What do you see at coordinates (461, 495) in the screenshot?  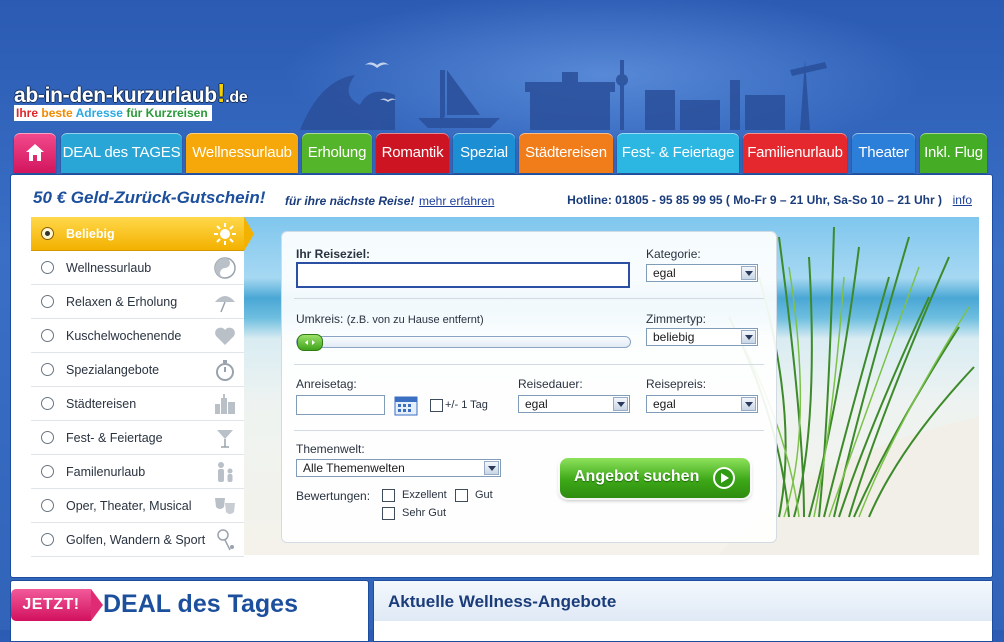 I see `rating-gut-checkbox` at bounding box center [461, 495].